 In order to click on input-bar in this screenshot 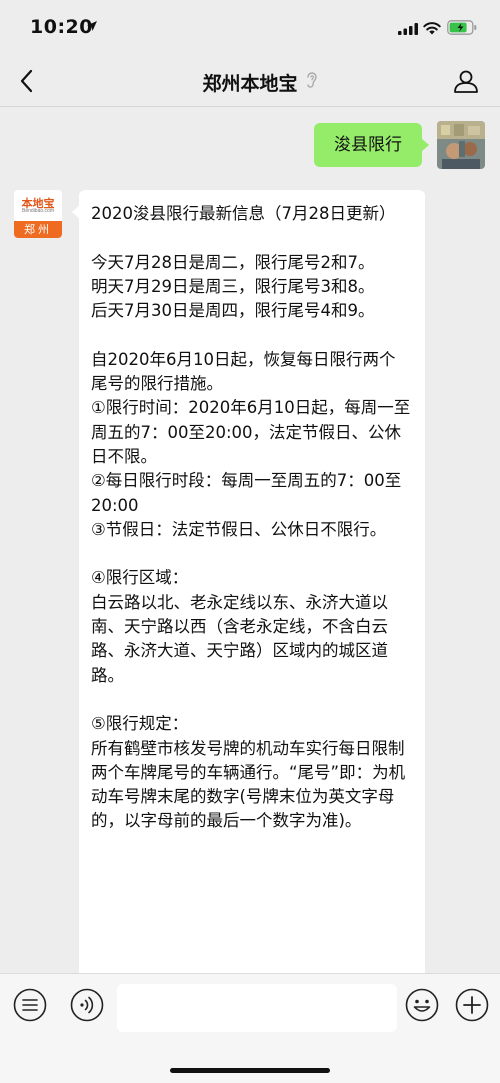, I will do `click(250, 1028)`.